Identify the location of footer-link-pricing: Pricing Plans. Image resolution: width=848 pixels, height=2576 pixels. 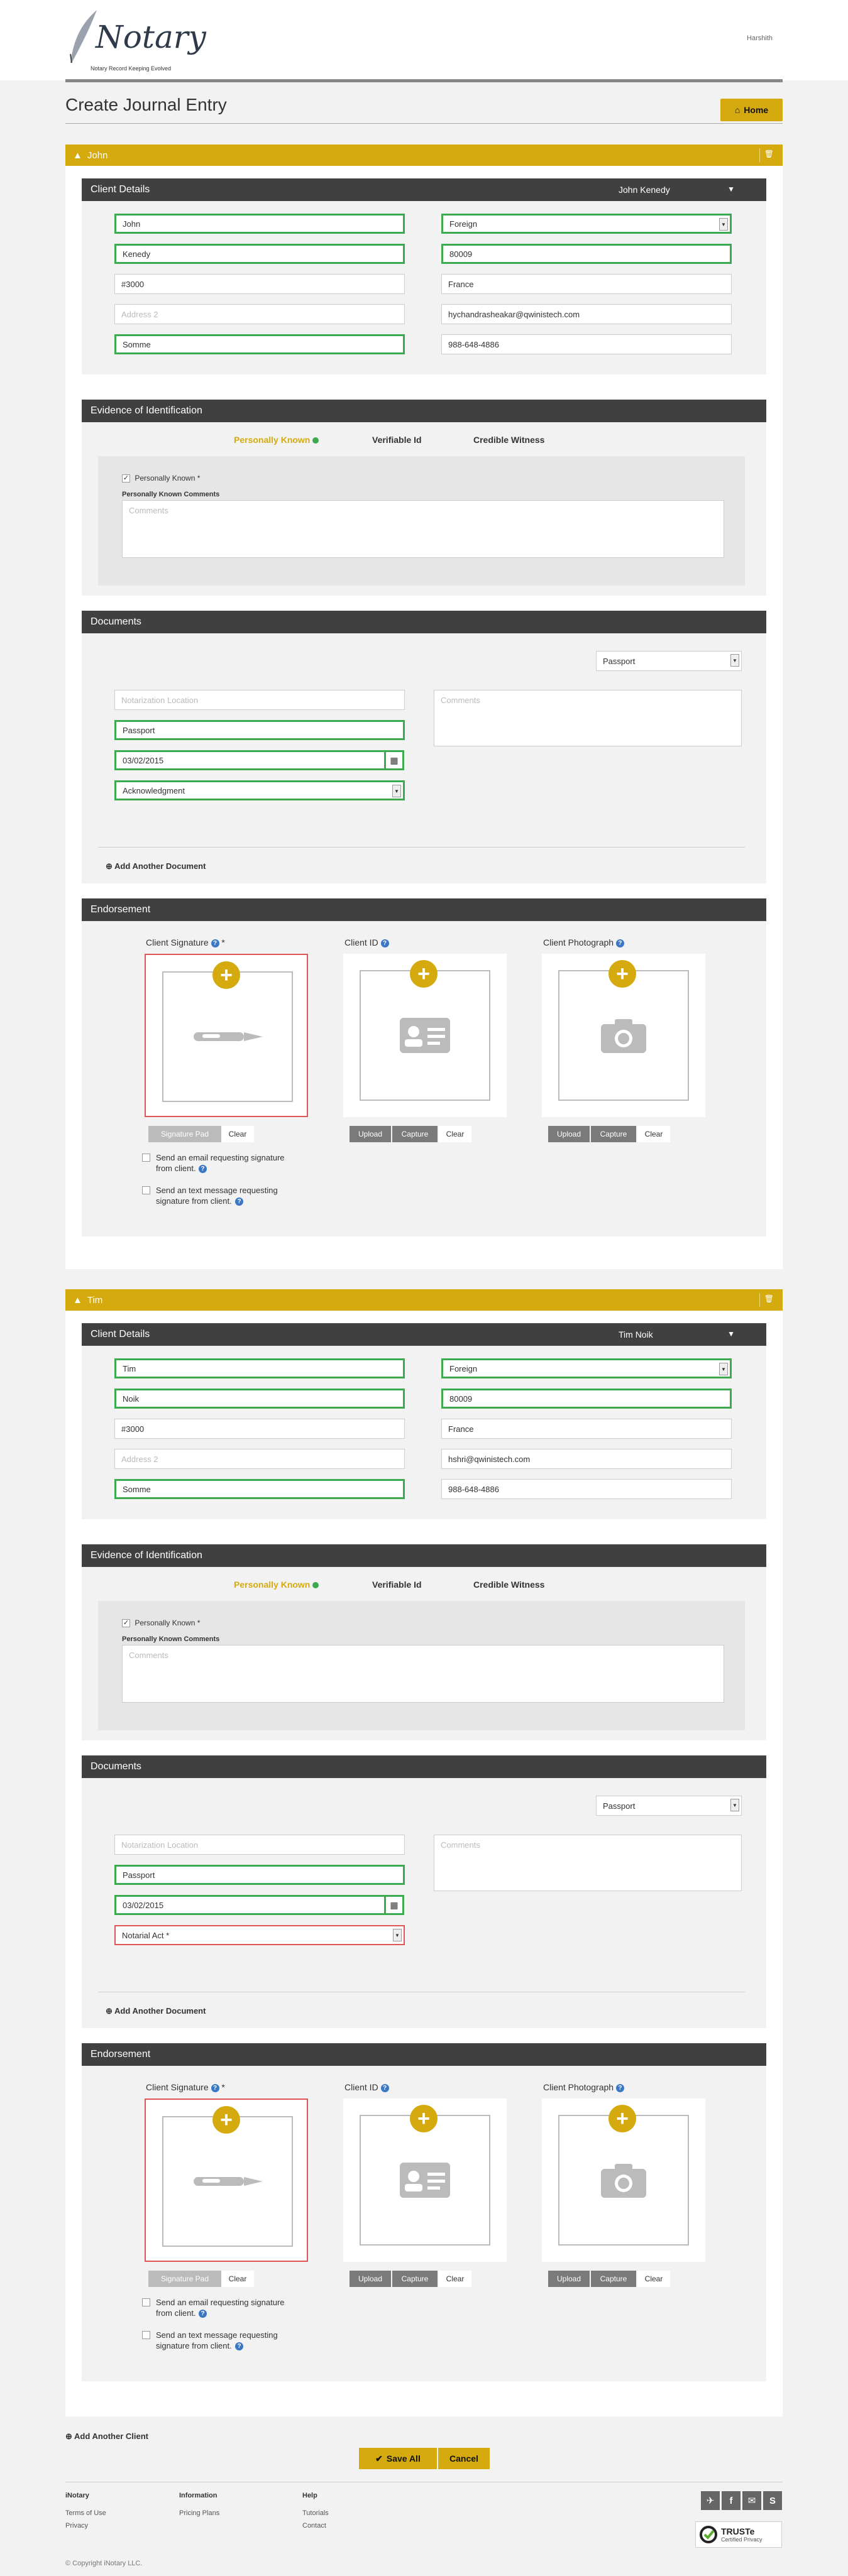
(199, 2513).